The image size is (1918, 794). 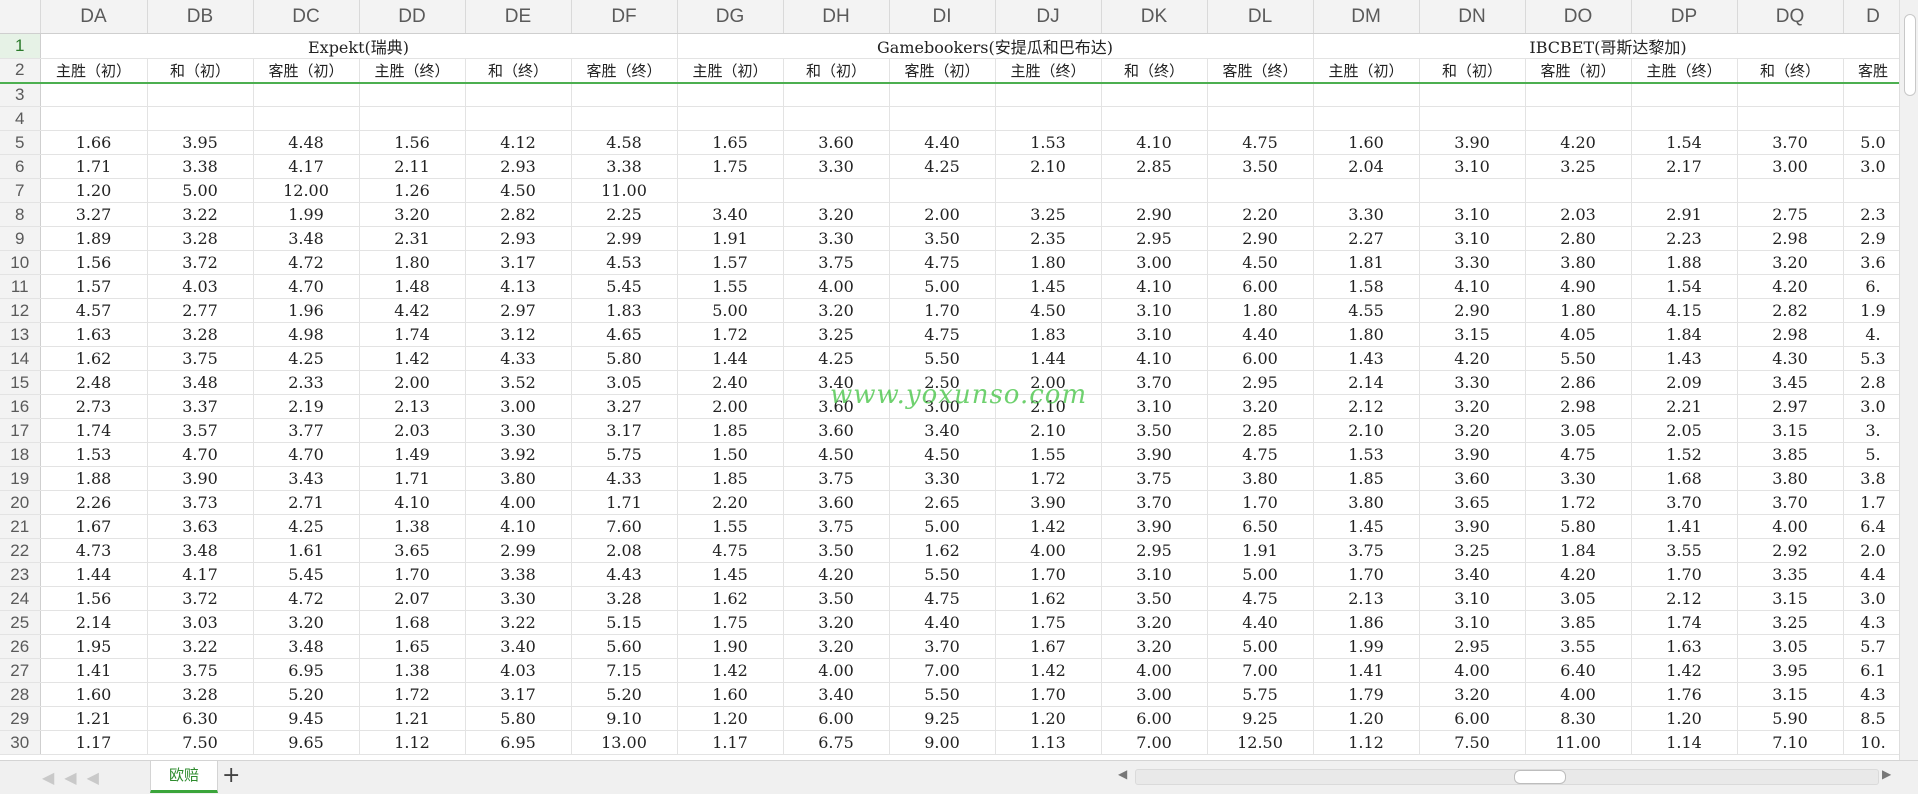 I want to click on cell: 1.54, so click(x=1684, y=286).